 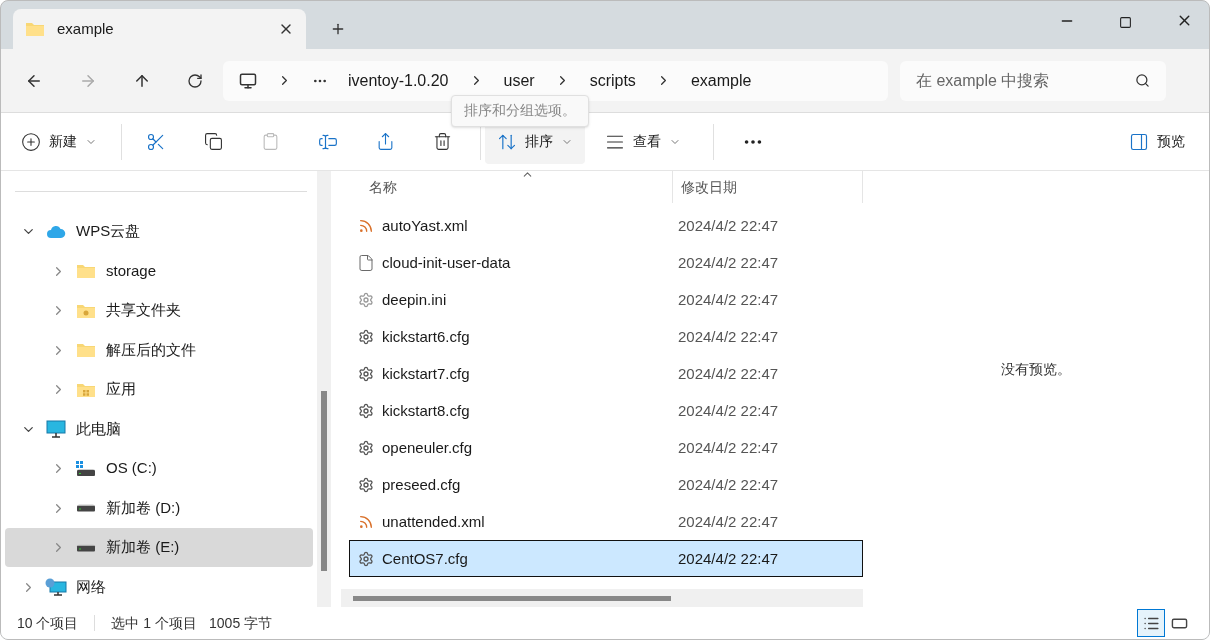 I want to click on file-name: kickstart8.cfg, so click(x=426, y=410).